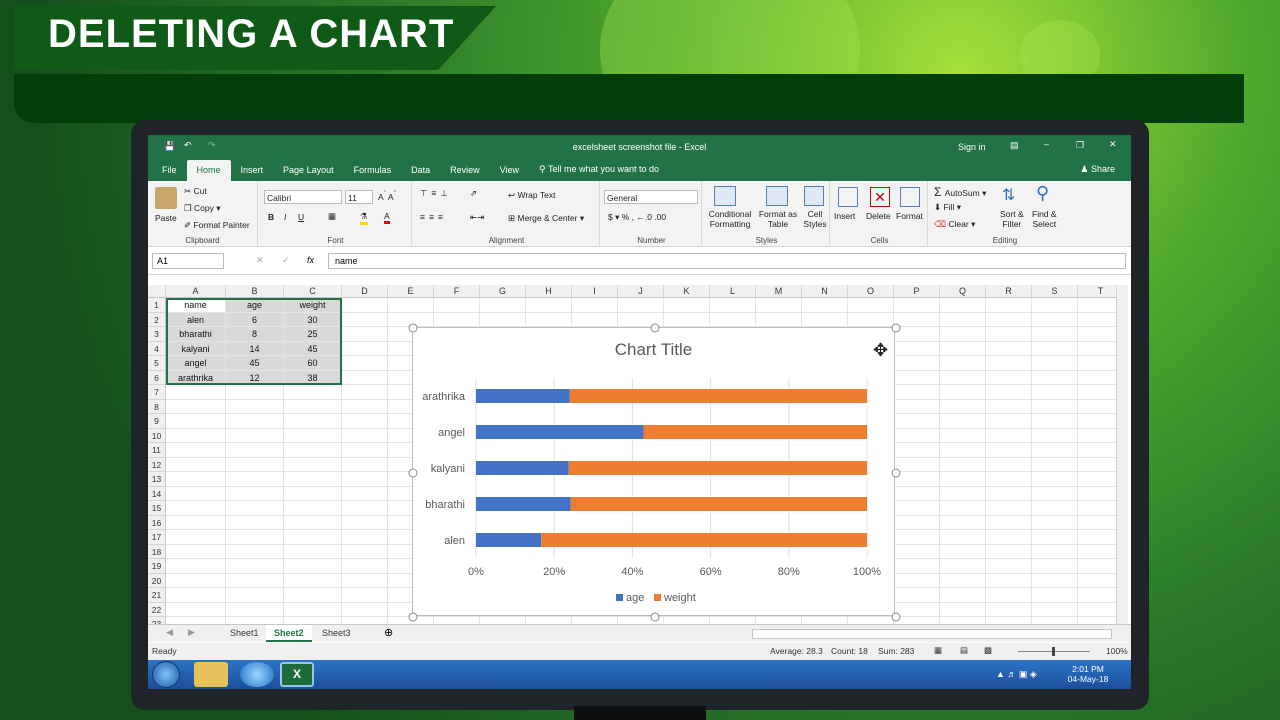 The height and width of the screenshot is (720, 1280). Describe the element at coordinates (252, 170) in the screenshot. I see `tab-insert: Insert` at that location.